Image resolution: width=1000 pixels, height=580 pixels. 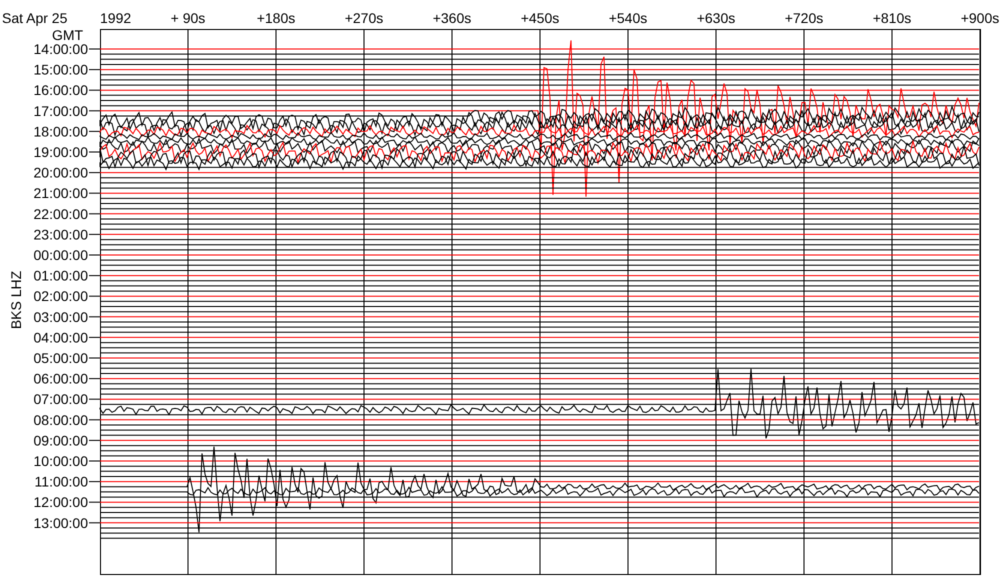 What do you see at coordinates (716, 18) in the screenshot?
I see `tick-label: +630s` at bounding box center [716, 18].